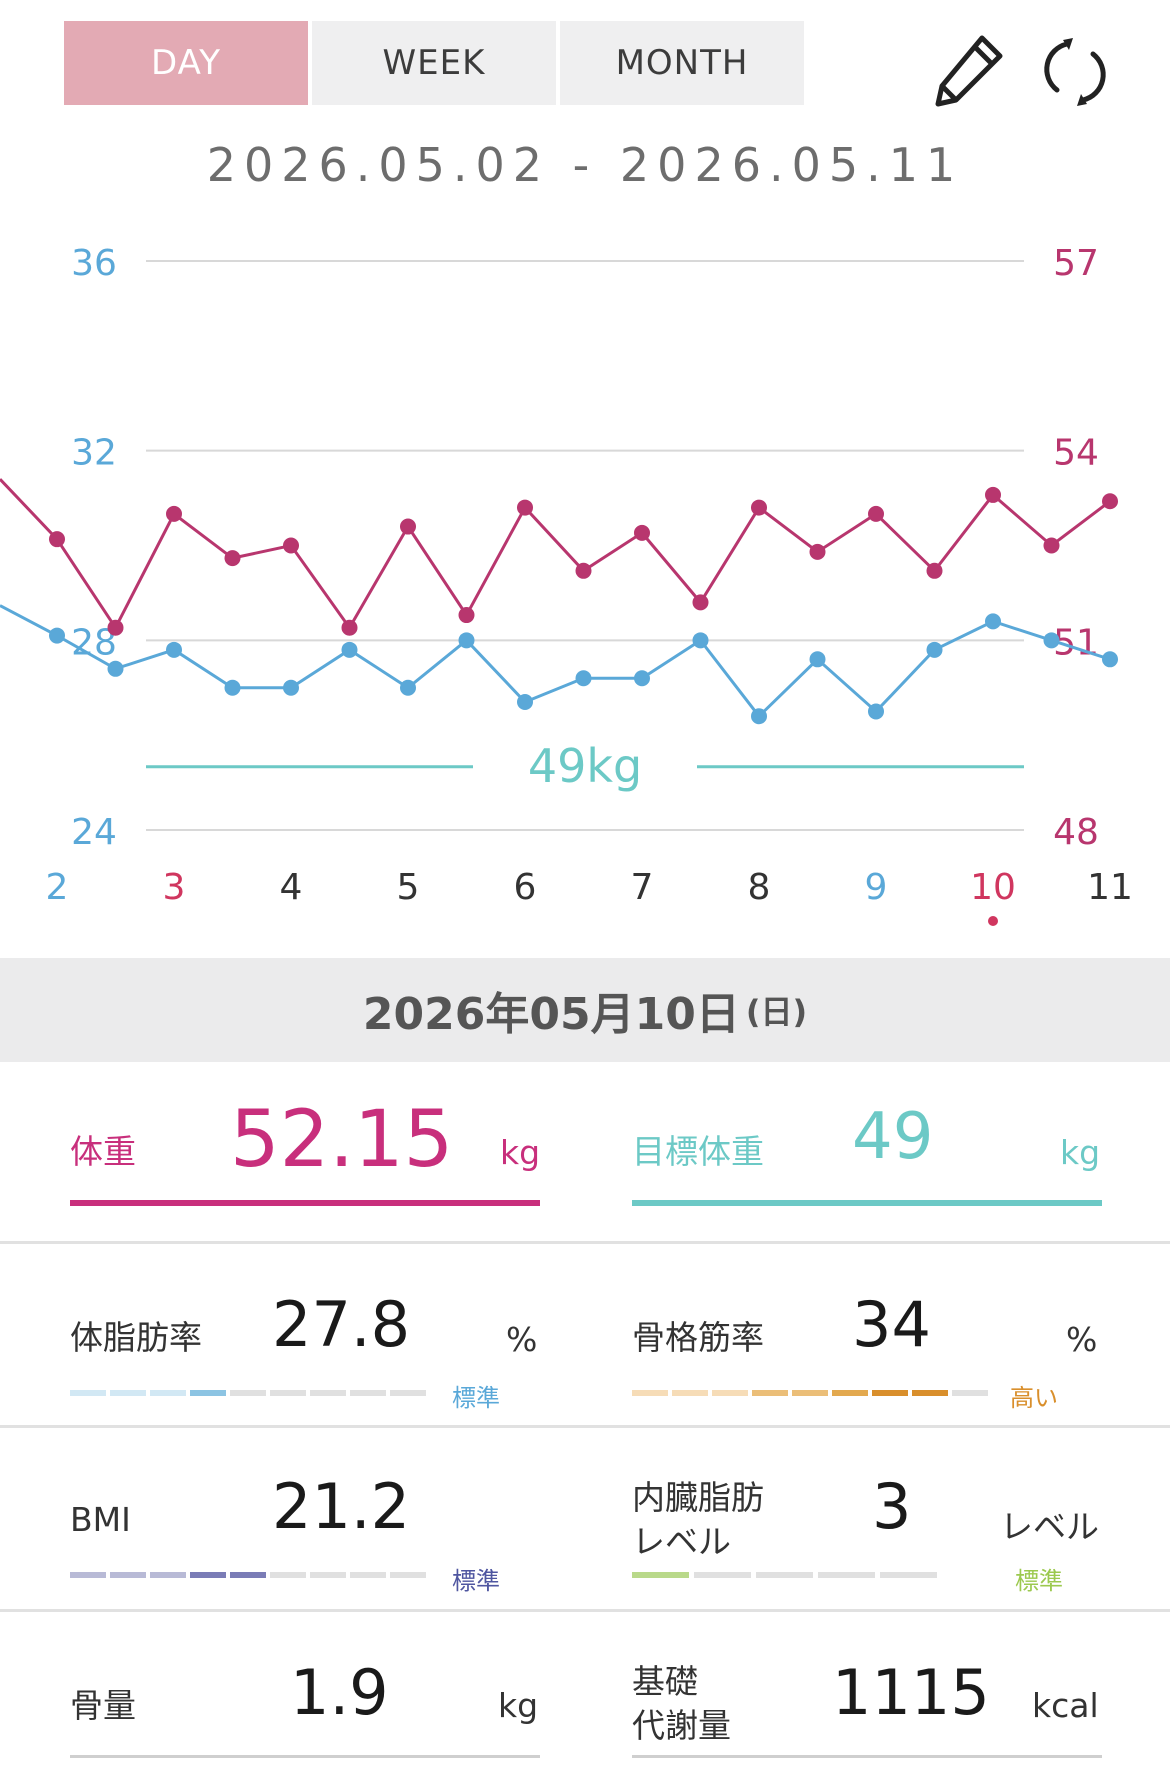 Image resolution: width=1170 pixels, height=1771 pixels. I want to click on bmi-value: 21.2, so click(341, 1506).